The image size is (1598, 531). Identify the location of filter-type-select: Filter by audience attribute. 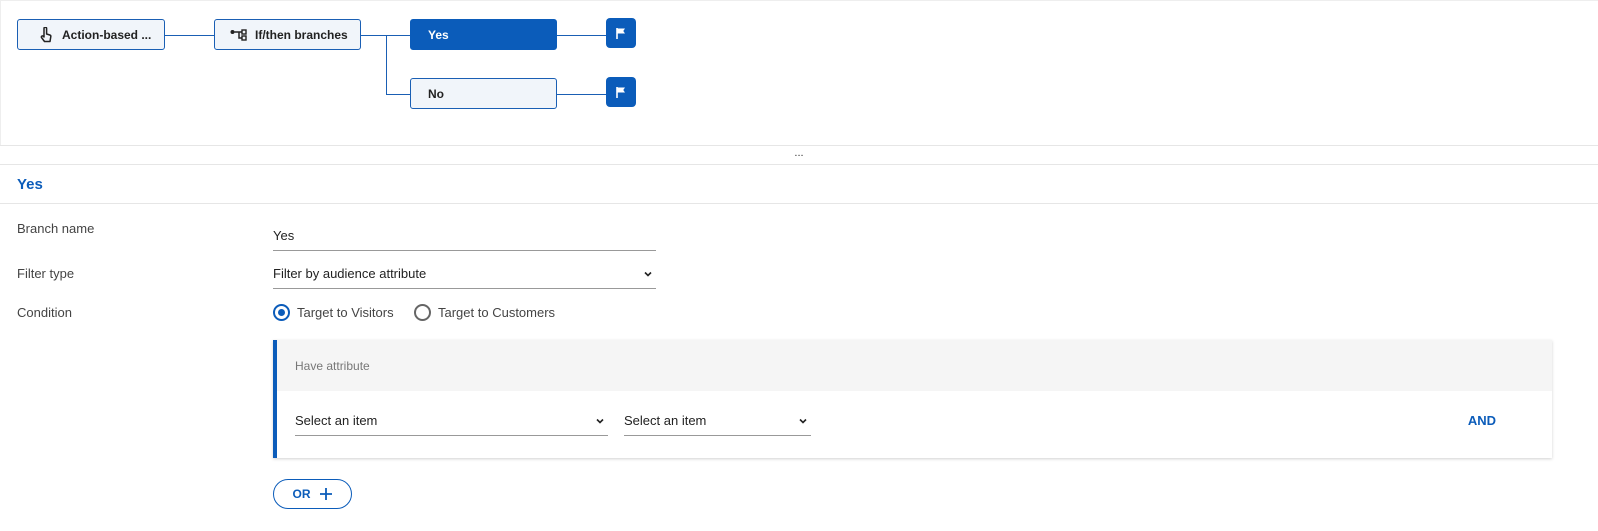
(464, 277).